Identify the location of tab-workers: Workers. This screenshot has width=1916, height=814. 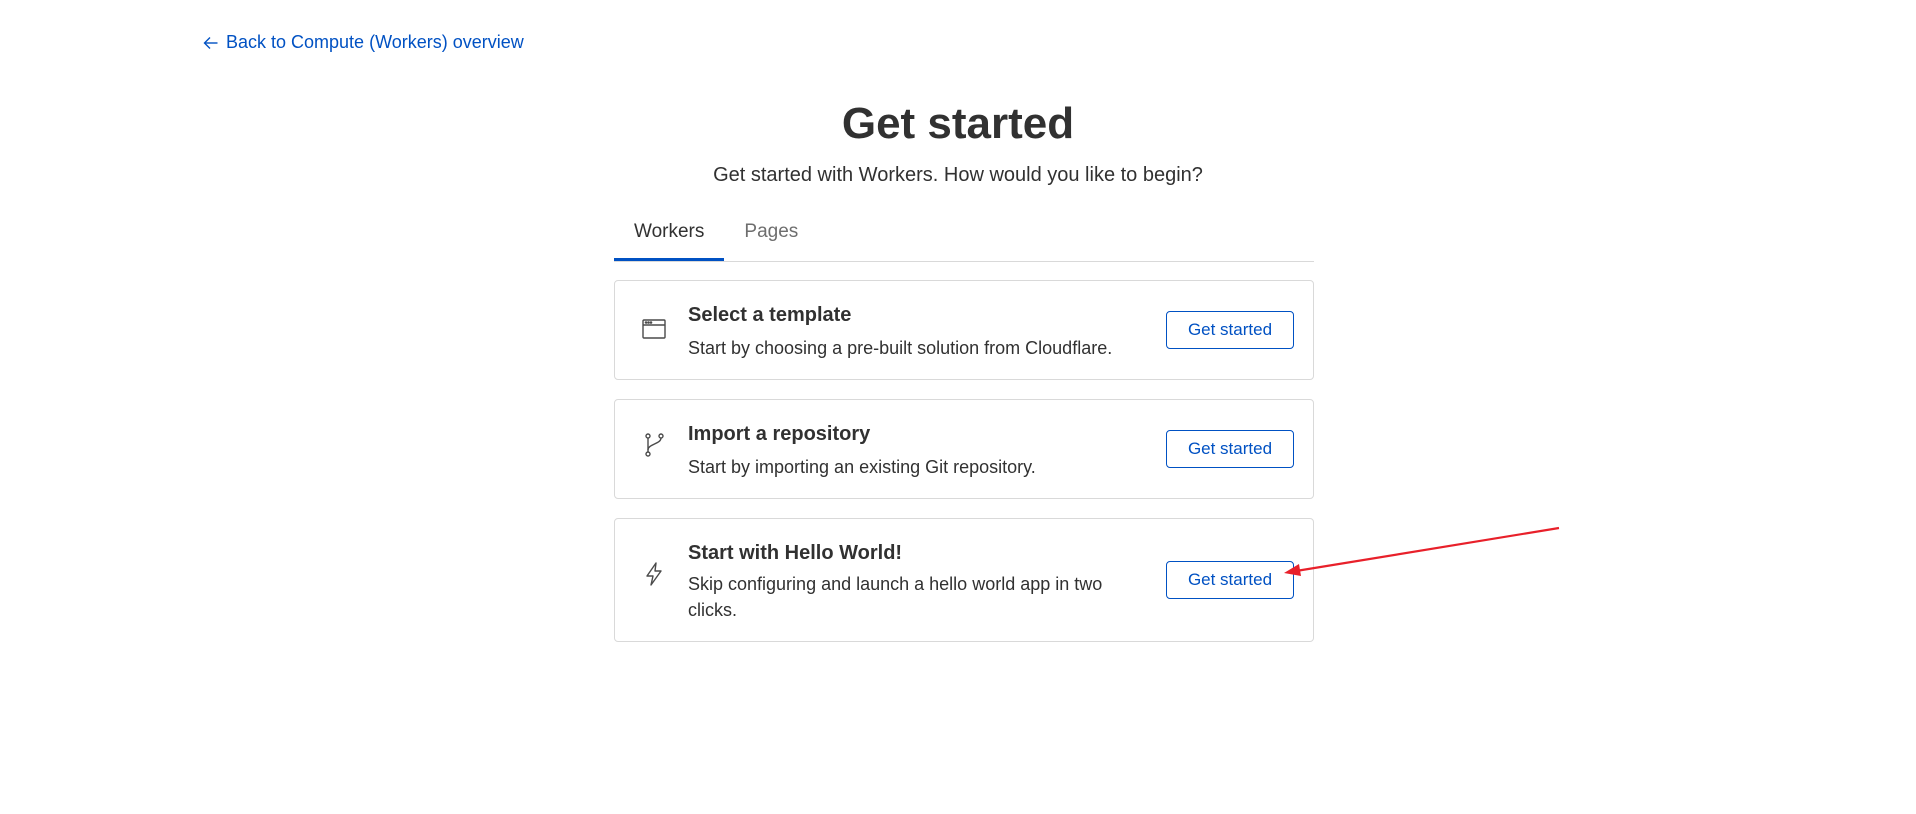
(669, 236).